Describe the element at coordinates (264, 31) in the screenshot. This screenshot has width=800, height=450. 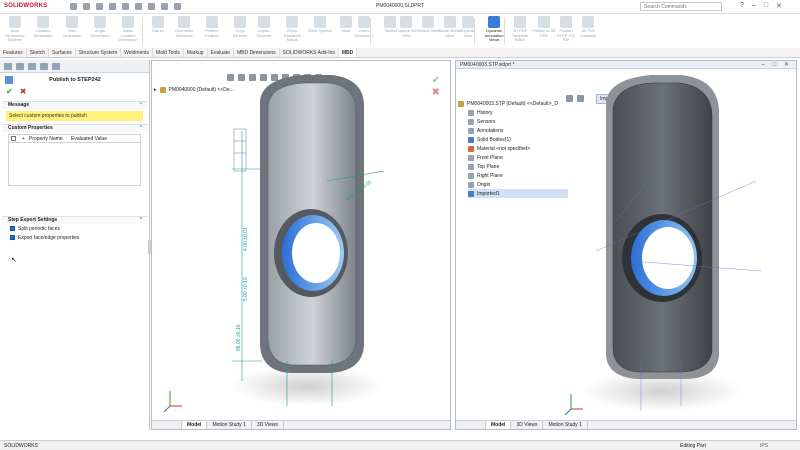
I see `ribbon-button-9: Import Scheme` at that location.